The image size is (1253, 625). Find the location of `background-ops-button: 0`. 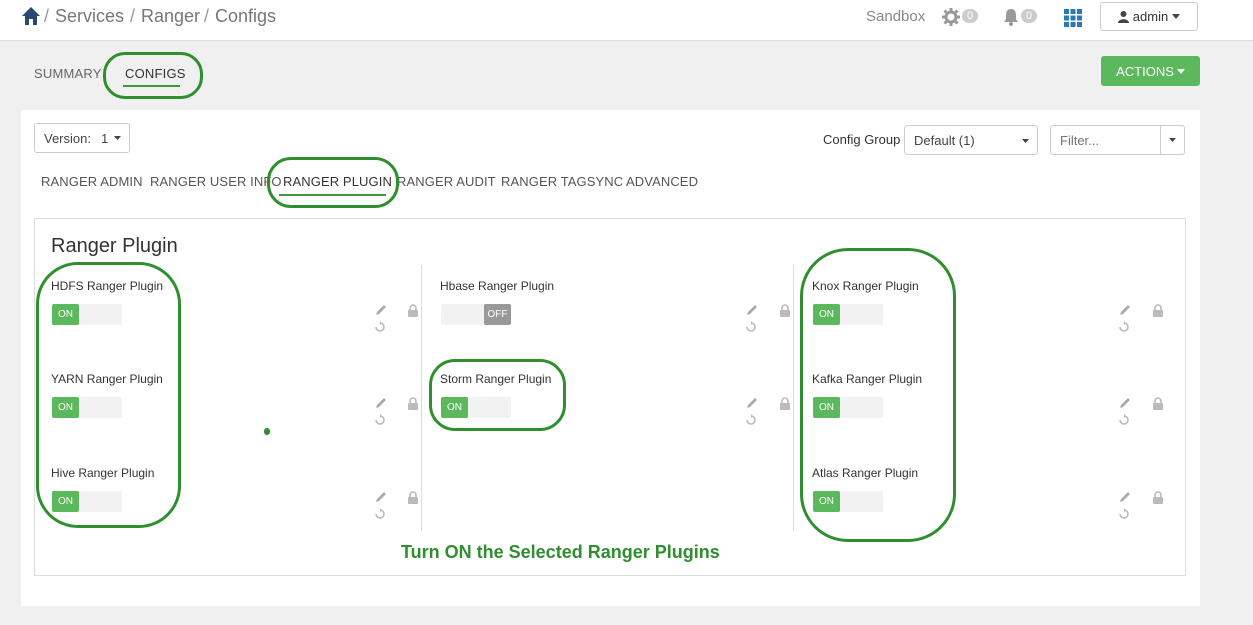

background-ops-button: 0 is located at coordinates (960, 16).